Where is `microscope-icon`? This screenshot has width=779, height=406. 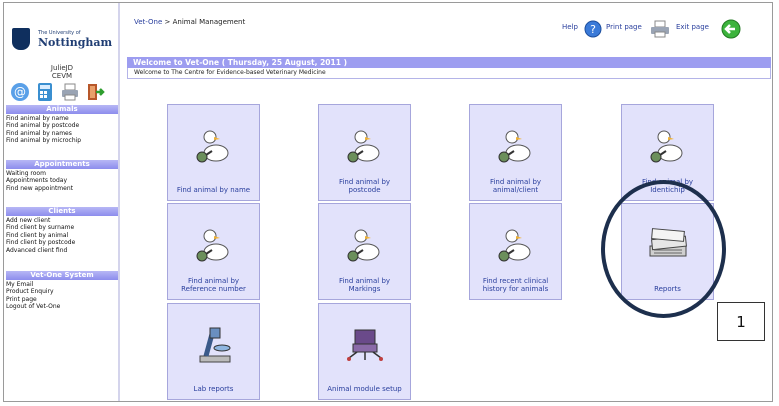
microscope-icon is located at coordinates (214, 345).